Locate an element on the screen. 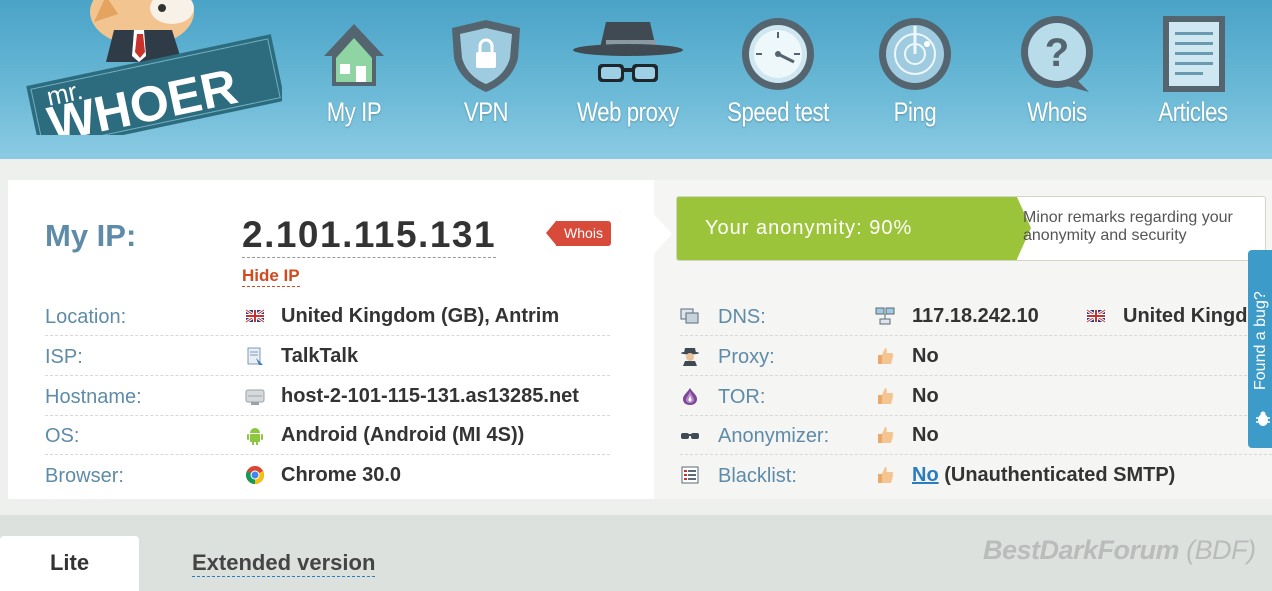 The width and height of the screenshot is (1272, 591). watermark-abbr: (BDF) is located at coordinates (1221, 550).